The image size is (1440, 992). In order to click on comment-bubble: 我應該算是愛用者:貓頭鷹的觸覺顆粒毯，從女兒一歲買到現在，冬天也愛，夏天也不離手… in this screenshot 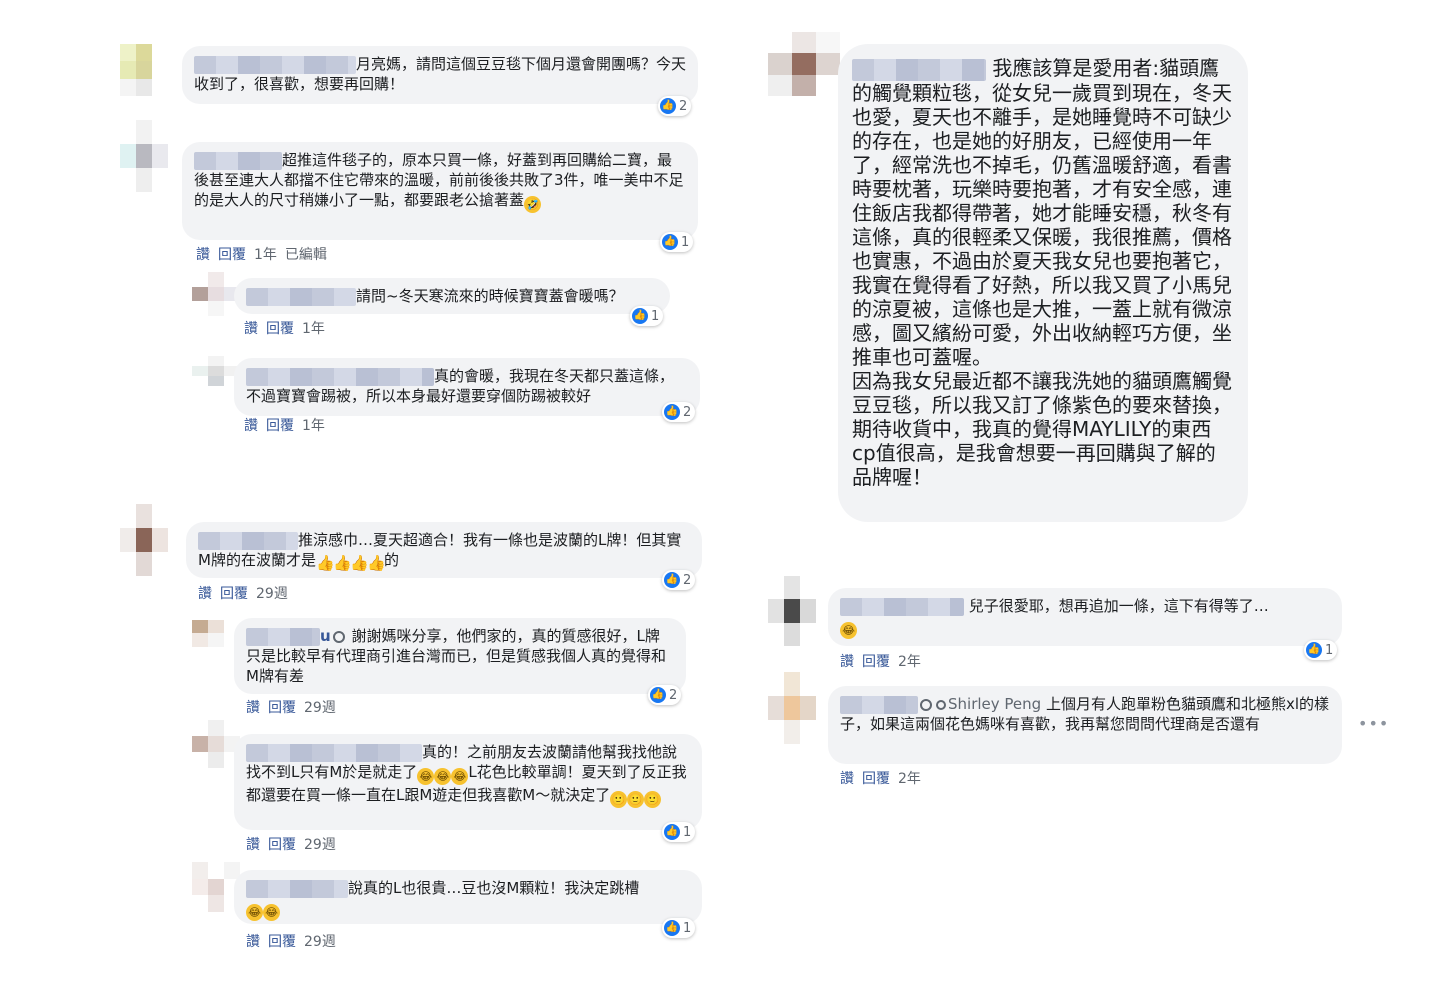, I will do `click(1043, 283)`.